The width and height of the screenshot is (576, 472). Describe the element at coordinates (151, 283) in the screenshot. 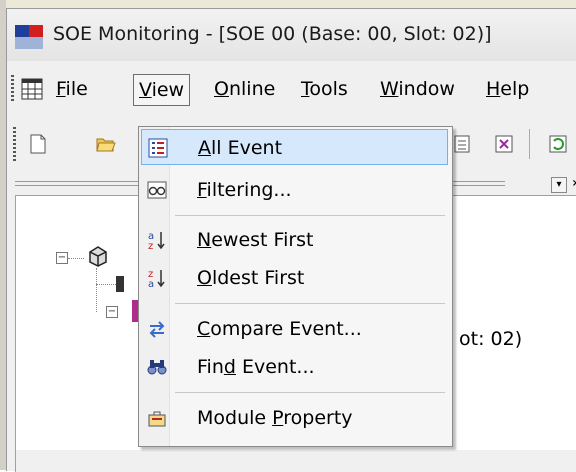

I see `svg-text: a` at that location.